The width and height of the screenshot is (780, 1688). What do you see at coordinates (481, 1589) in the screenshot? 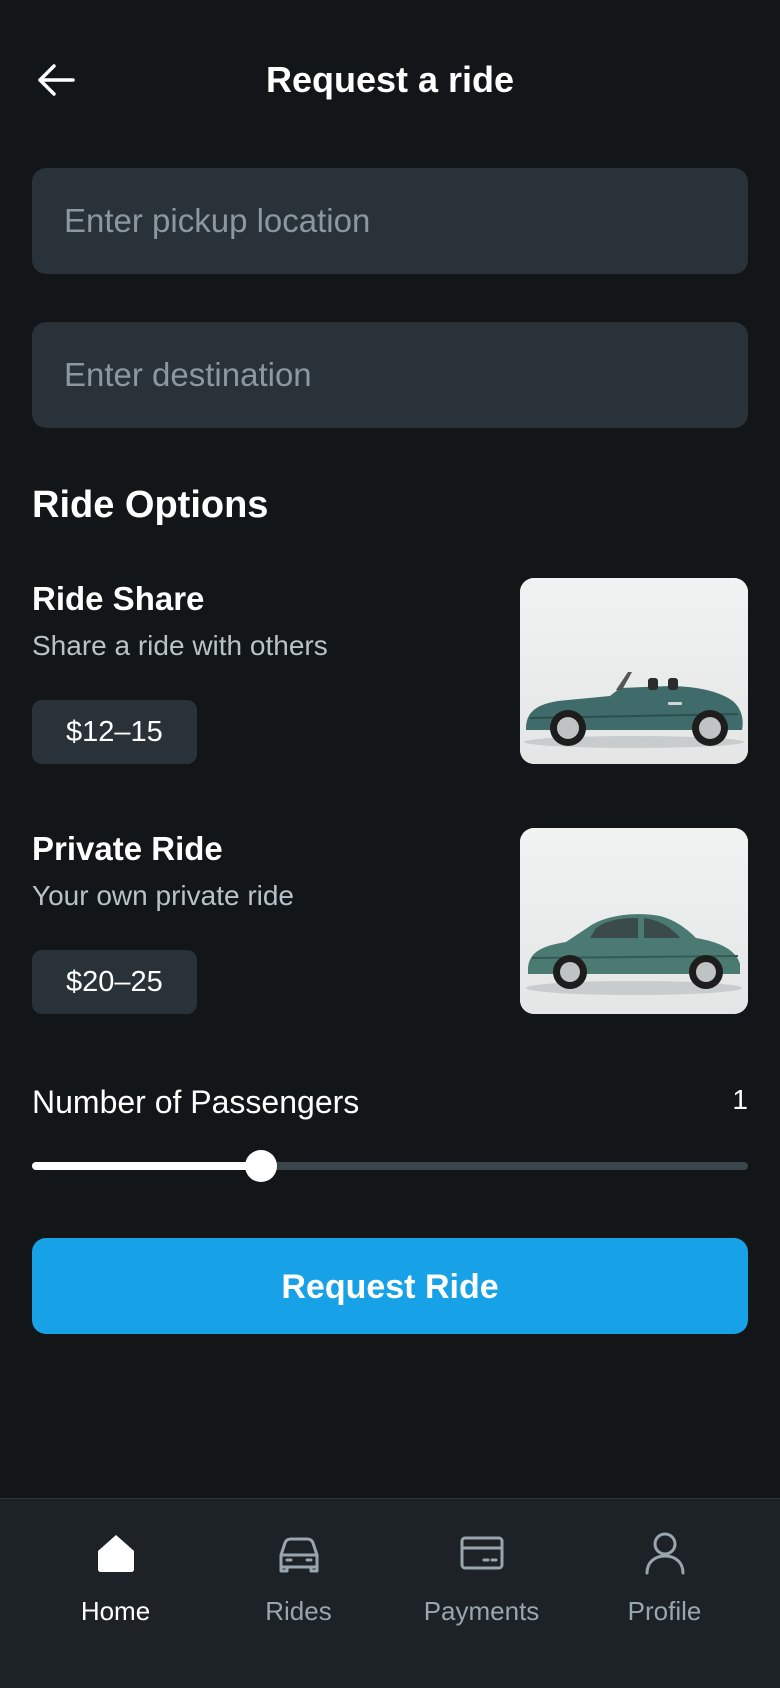
I see `nav-item-payments: Payments` at bounding box center [481, 1589].